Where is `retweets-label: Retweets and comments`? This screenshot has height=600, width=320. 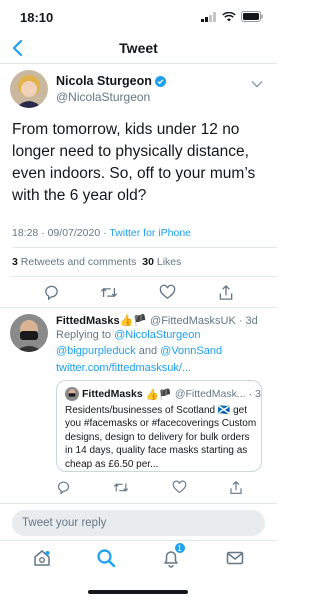
retweets-label: Retweets and comments is located at coordinates (78, 262).